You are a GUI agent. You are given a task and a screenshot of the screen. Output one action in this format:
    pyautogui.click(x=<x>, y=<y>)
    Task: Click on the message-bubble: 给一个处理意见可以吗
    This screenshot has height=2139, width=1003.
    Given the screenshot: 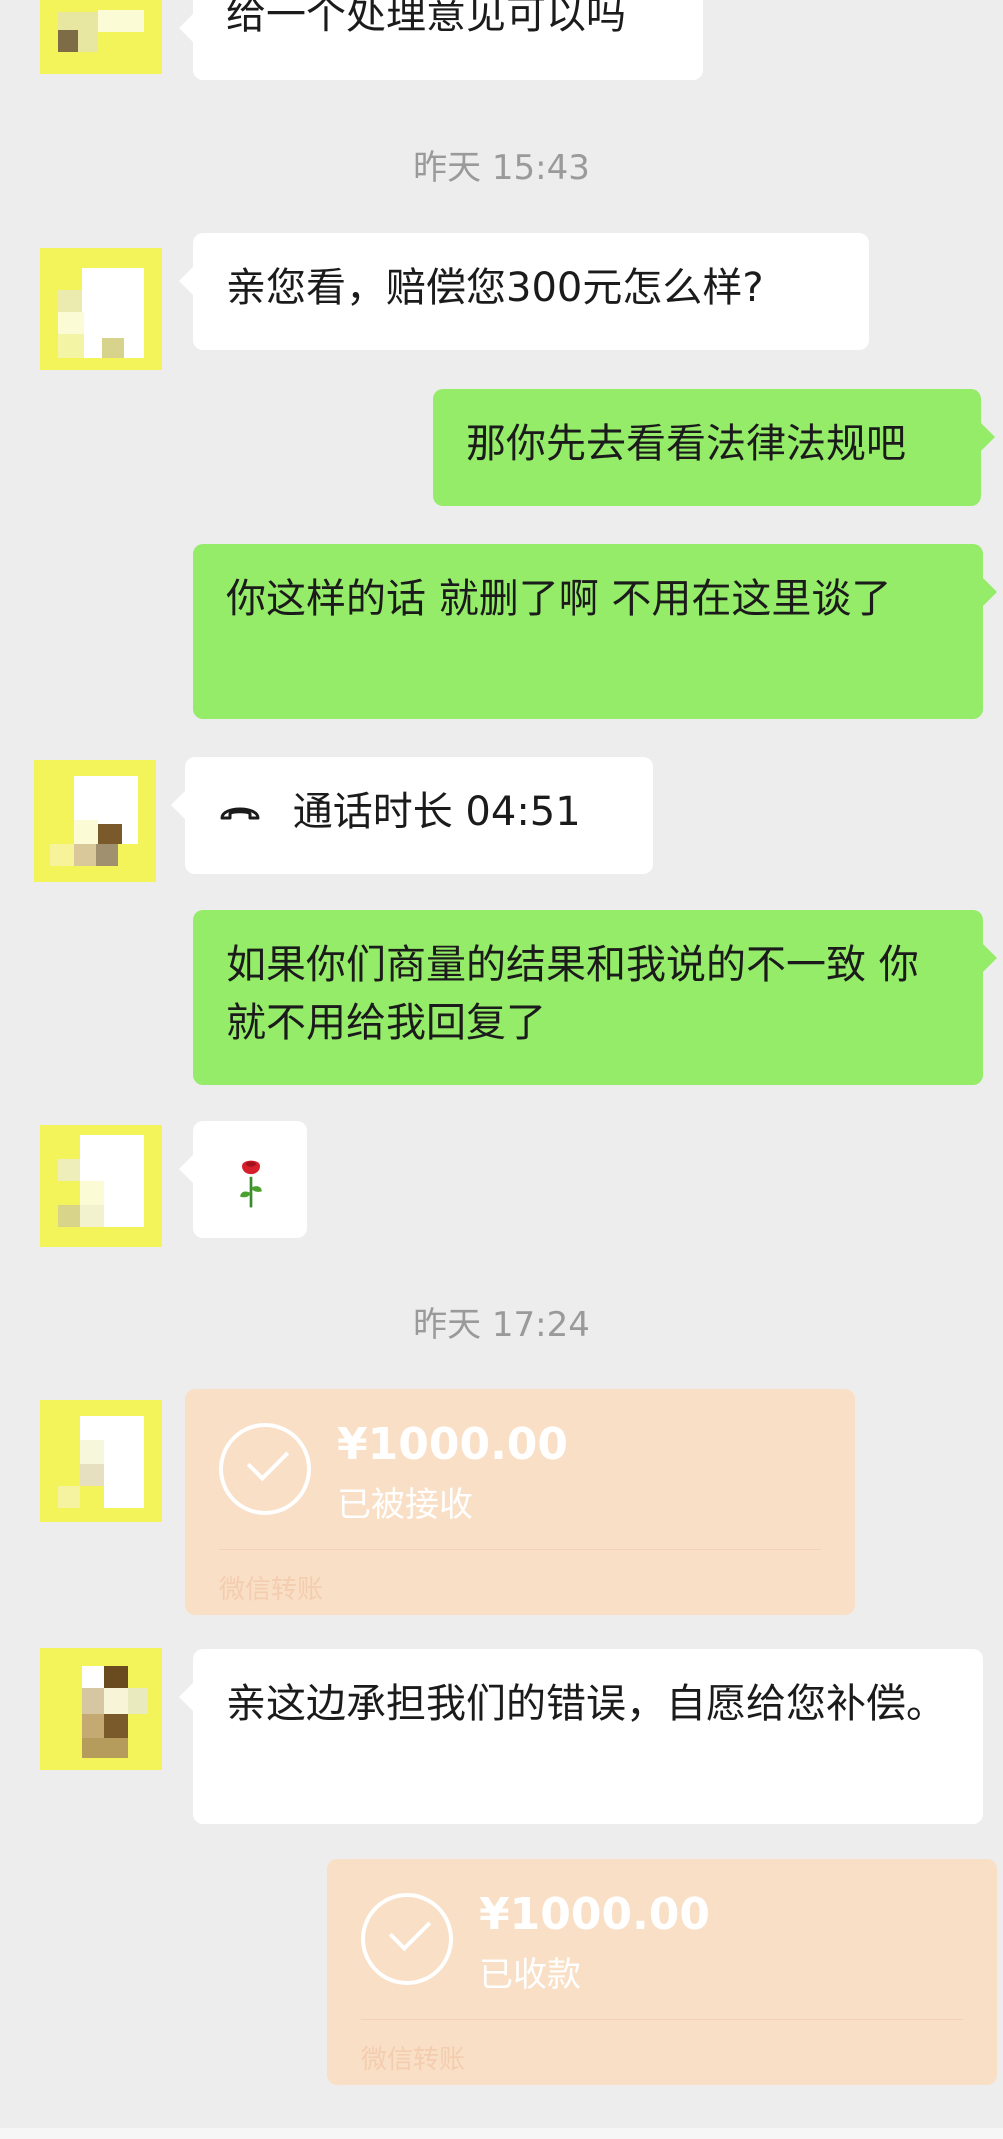 What is the action you would take?
    pyautogui.click(x=441, y=40)
    